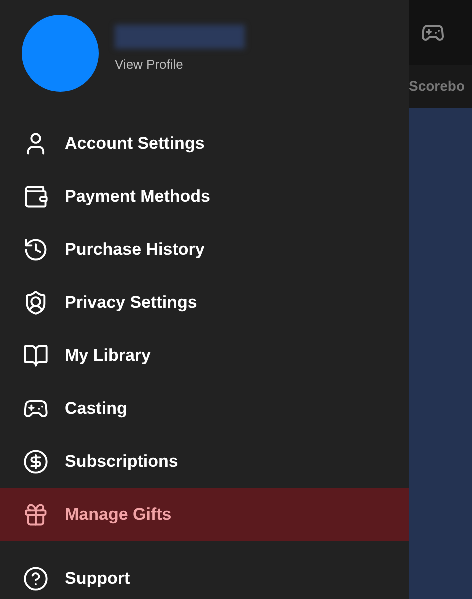 This screenshot has width=472, height=599. I want to click on menu-item: My Library, so click(204, 355).